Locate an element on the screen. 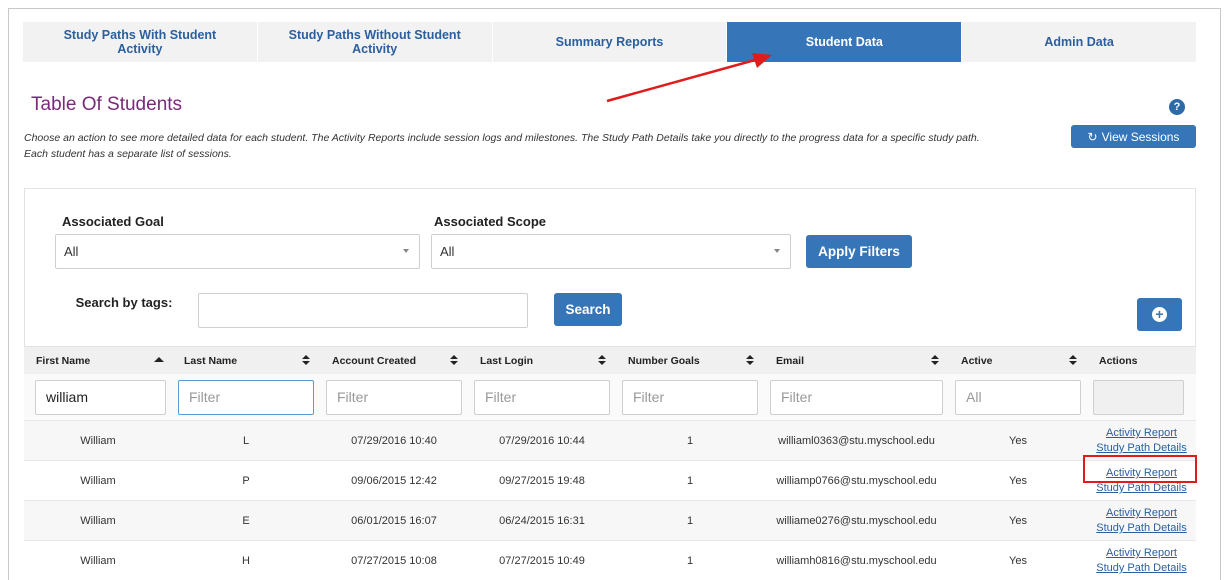 This screenshot has width=1229, height=580. col-first-name: First Name is located at coordinates (98, 360).